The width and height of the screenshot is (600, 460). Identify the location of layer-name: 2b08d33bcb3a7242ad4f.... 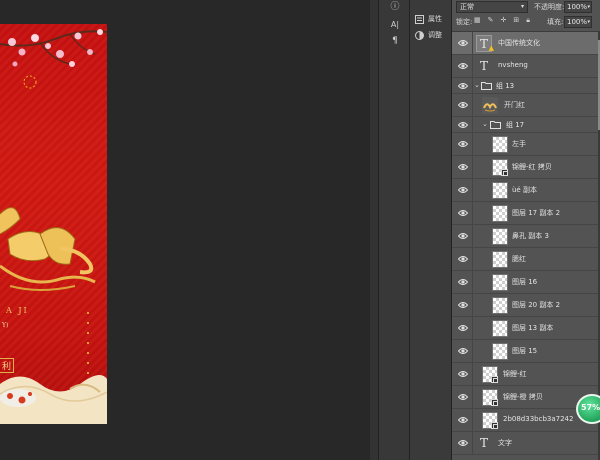
(538, 419).